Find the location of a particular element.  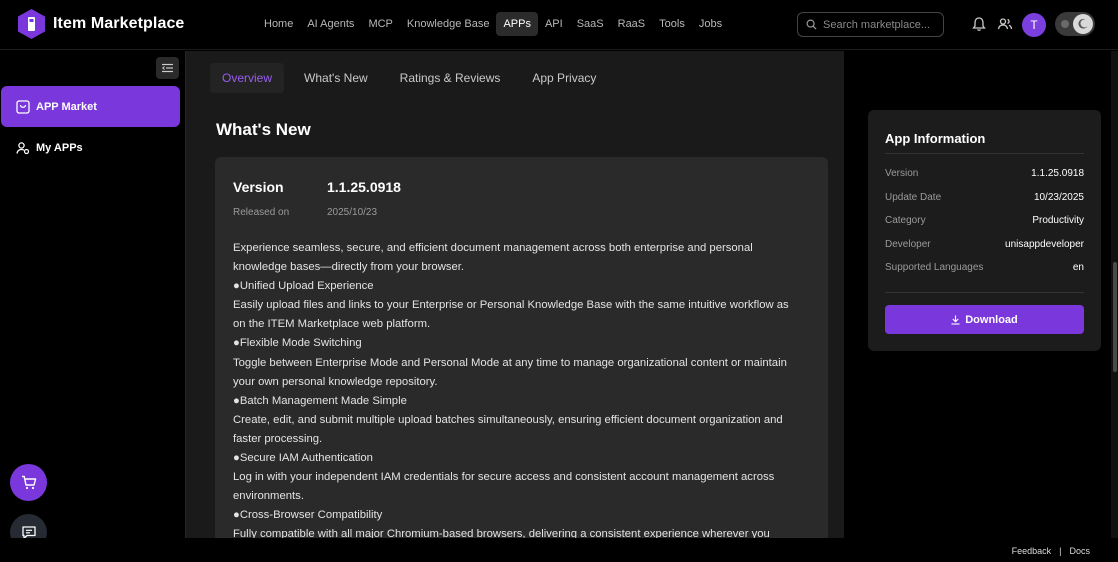

footer-links: Feedback | Docs is located at coordinates (1051, 551).